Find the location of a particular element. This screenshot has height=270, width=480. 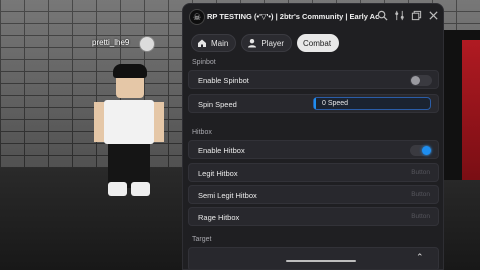

rage-hitbox-button: Rage Hitbox Button is located at coordinates (313, 216).